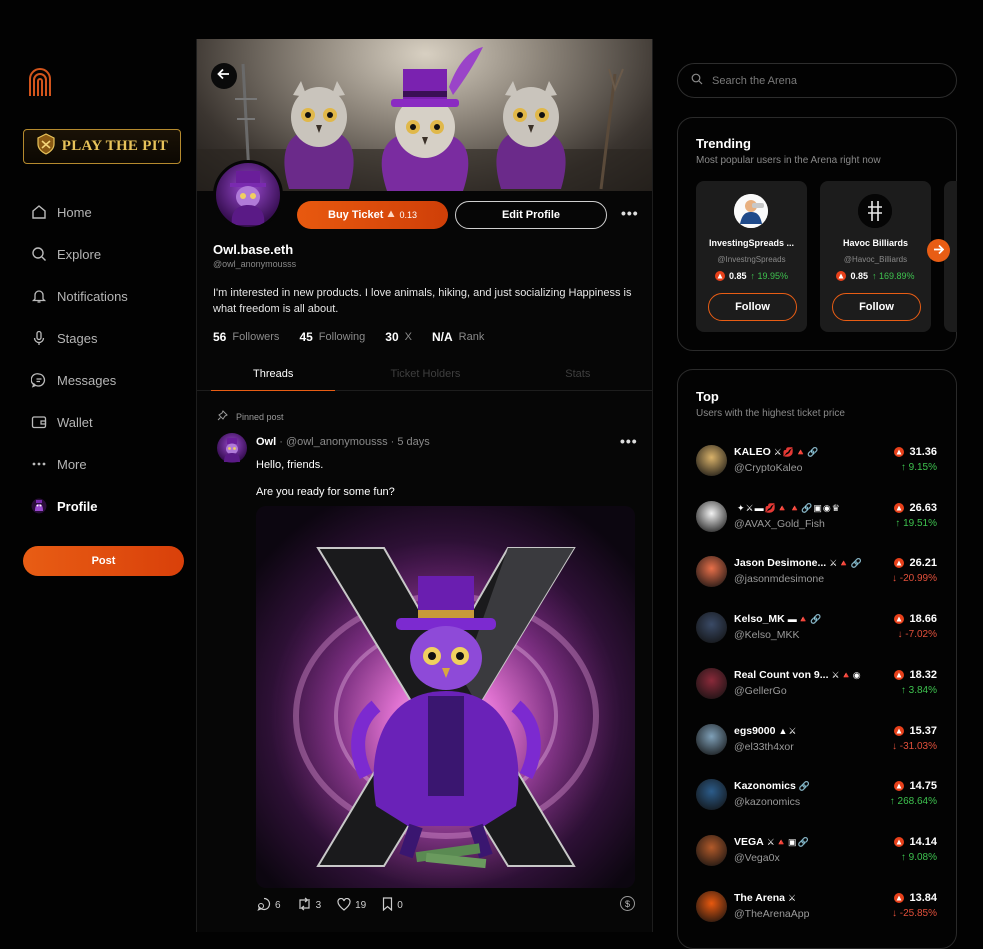 The height and width of the screenshot is (949, 983). What do you see at coordinates (915, 563) in the screenshot?
I see `top-user-price: 26.21` at bounding box center [915, 563].